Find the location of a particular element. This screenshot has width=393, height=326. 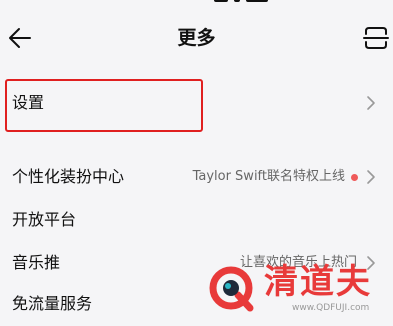

watermark-text: 清道夫 is located at coordinates (318, 282).